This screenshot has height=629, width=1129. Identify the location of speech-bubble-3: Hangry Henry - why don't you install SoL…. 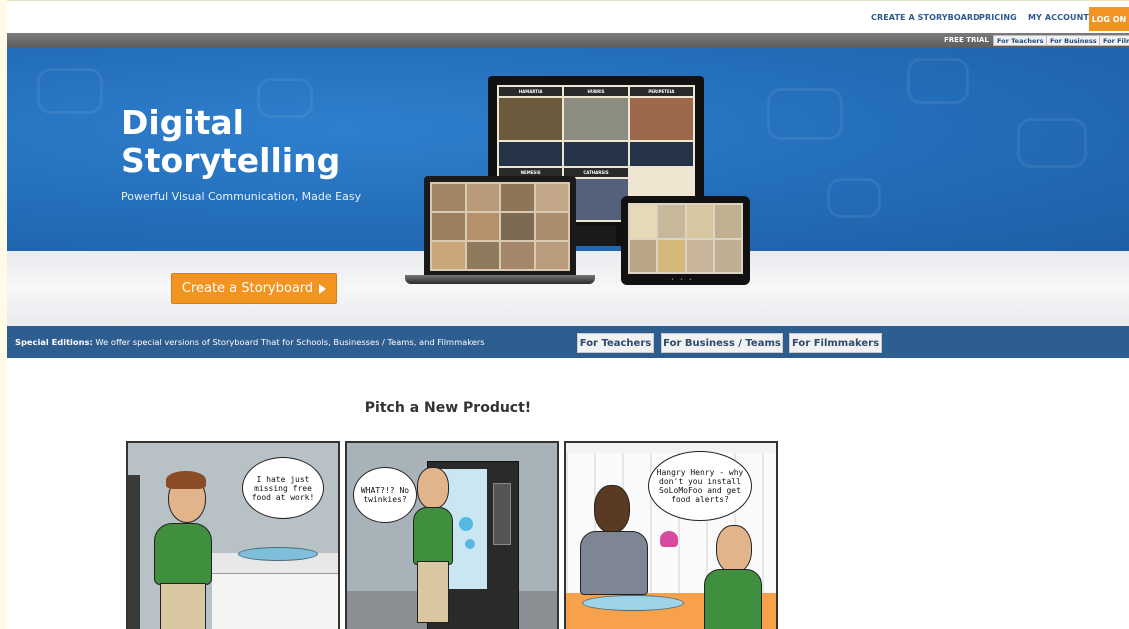
(700, 486).